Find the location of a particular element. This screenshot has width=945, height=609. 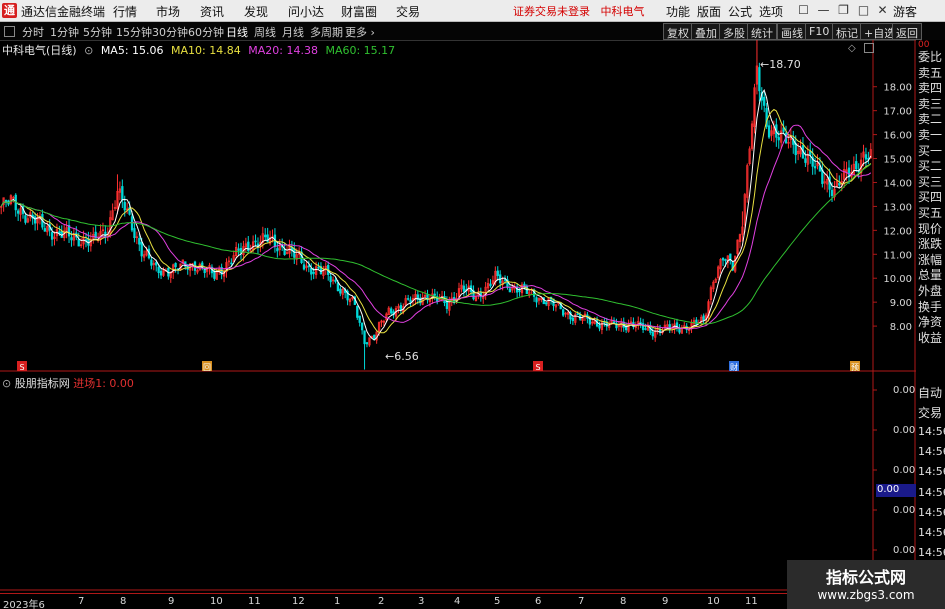

tab-weekly: 周线 is located at coordinates (265, 32).